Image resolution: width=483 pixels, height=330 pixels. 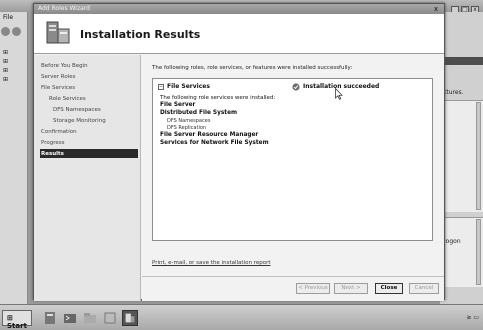 What do you see at coordinates (93, 98) in the screenshot?
I see `nav-item-role-services: Role Services` at bounding box center [93, 98].